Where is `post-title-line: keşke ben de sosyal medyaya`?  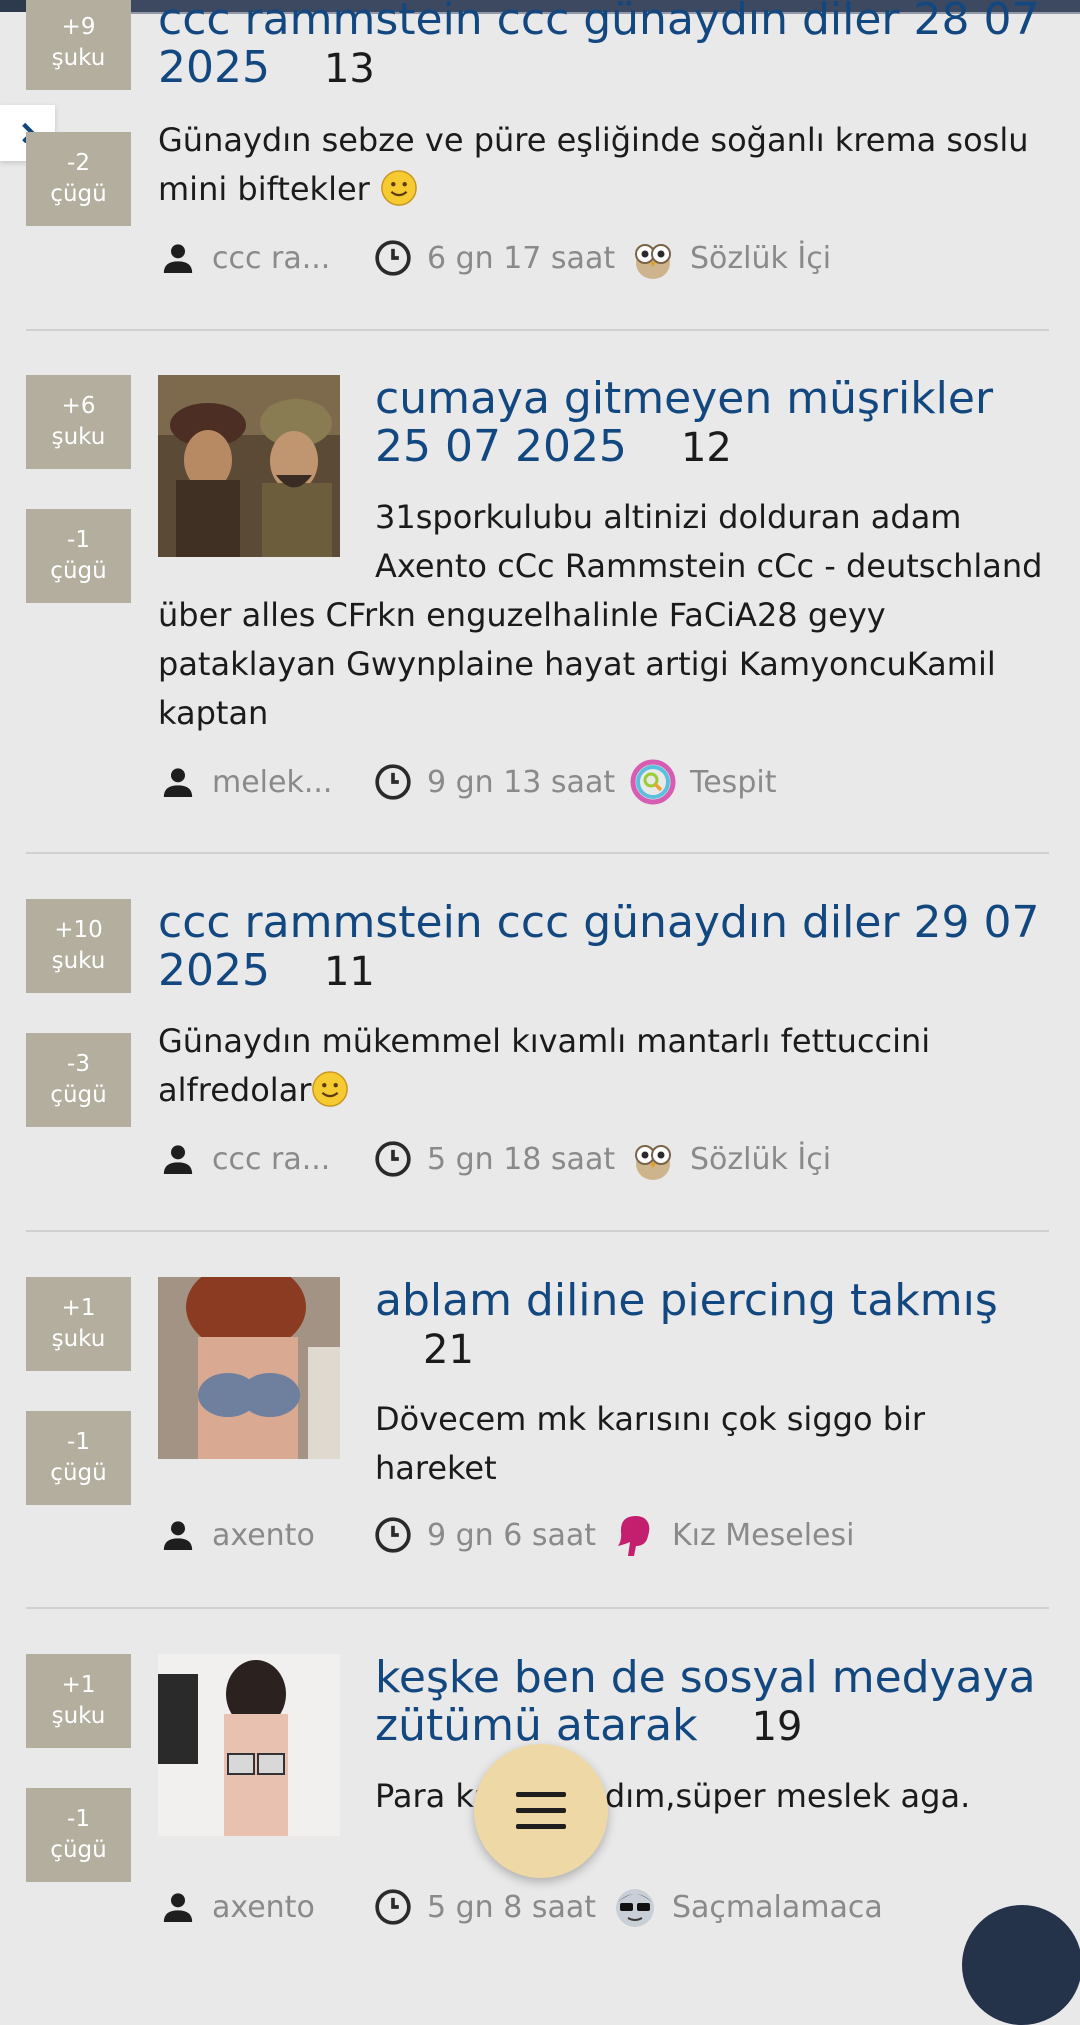
post-title-line: keşke ben de sosyal medyaya is located at coordinates (705, 1677).